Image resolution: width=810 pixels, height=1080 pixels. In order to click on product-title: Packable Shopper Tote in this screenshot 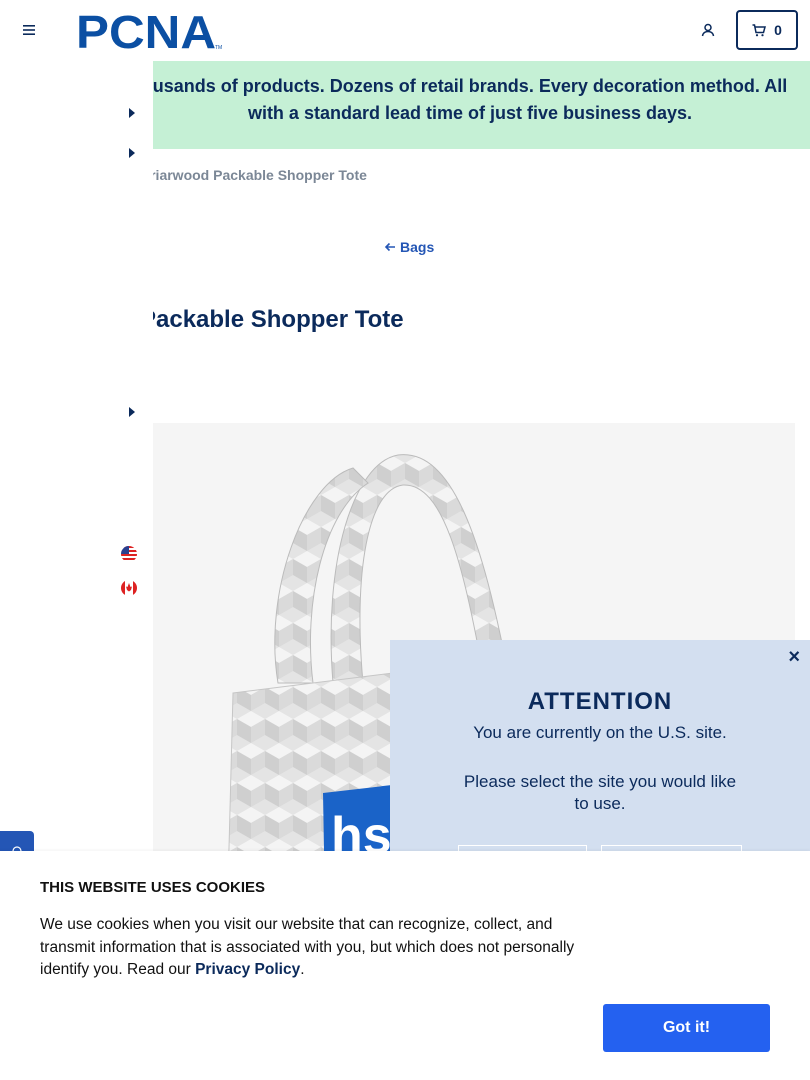, I will do `click(272, 319)`.